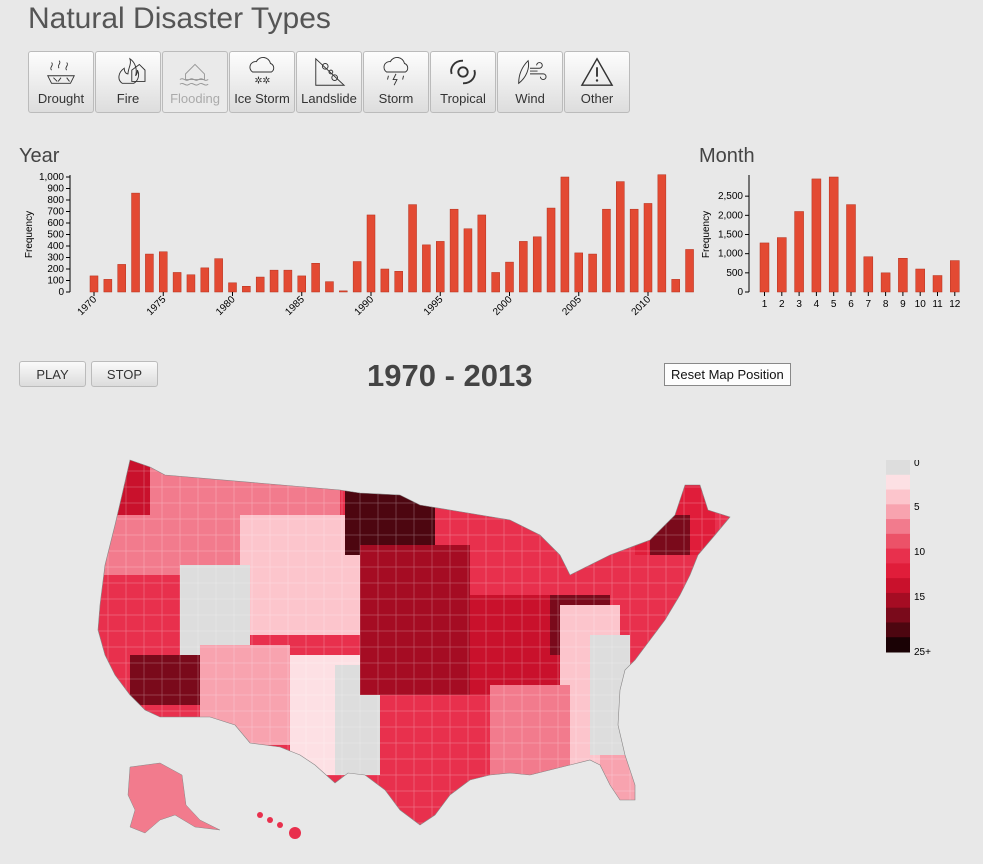 The width and height of the screenshot is (983, 864). I want to click on y-axis-label: Frequency, so click(706, 234).